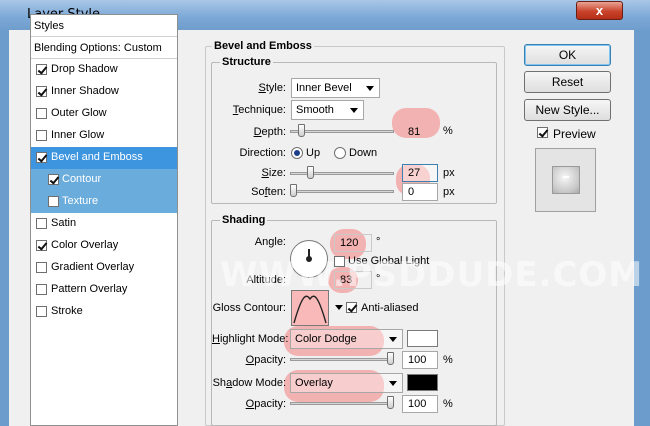  What do you see at coordinates (293, 190) in the screenshot?
I see `soften-slider-thumb` at bounding box center [293, 190].